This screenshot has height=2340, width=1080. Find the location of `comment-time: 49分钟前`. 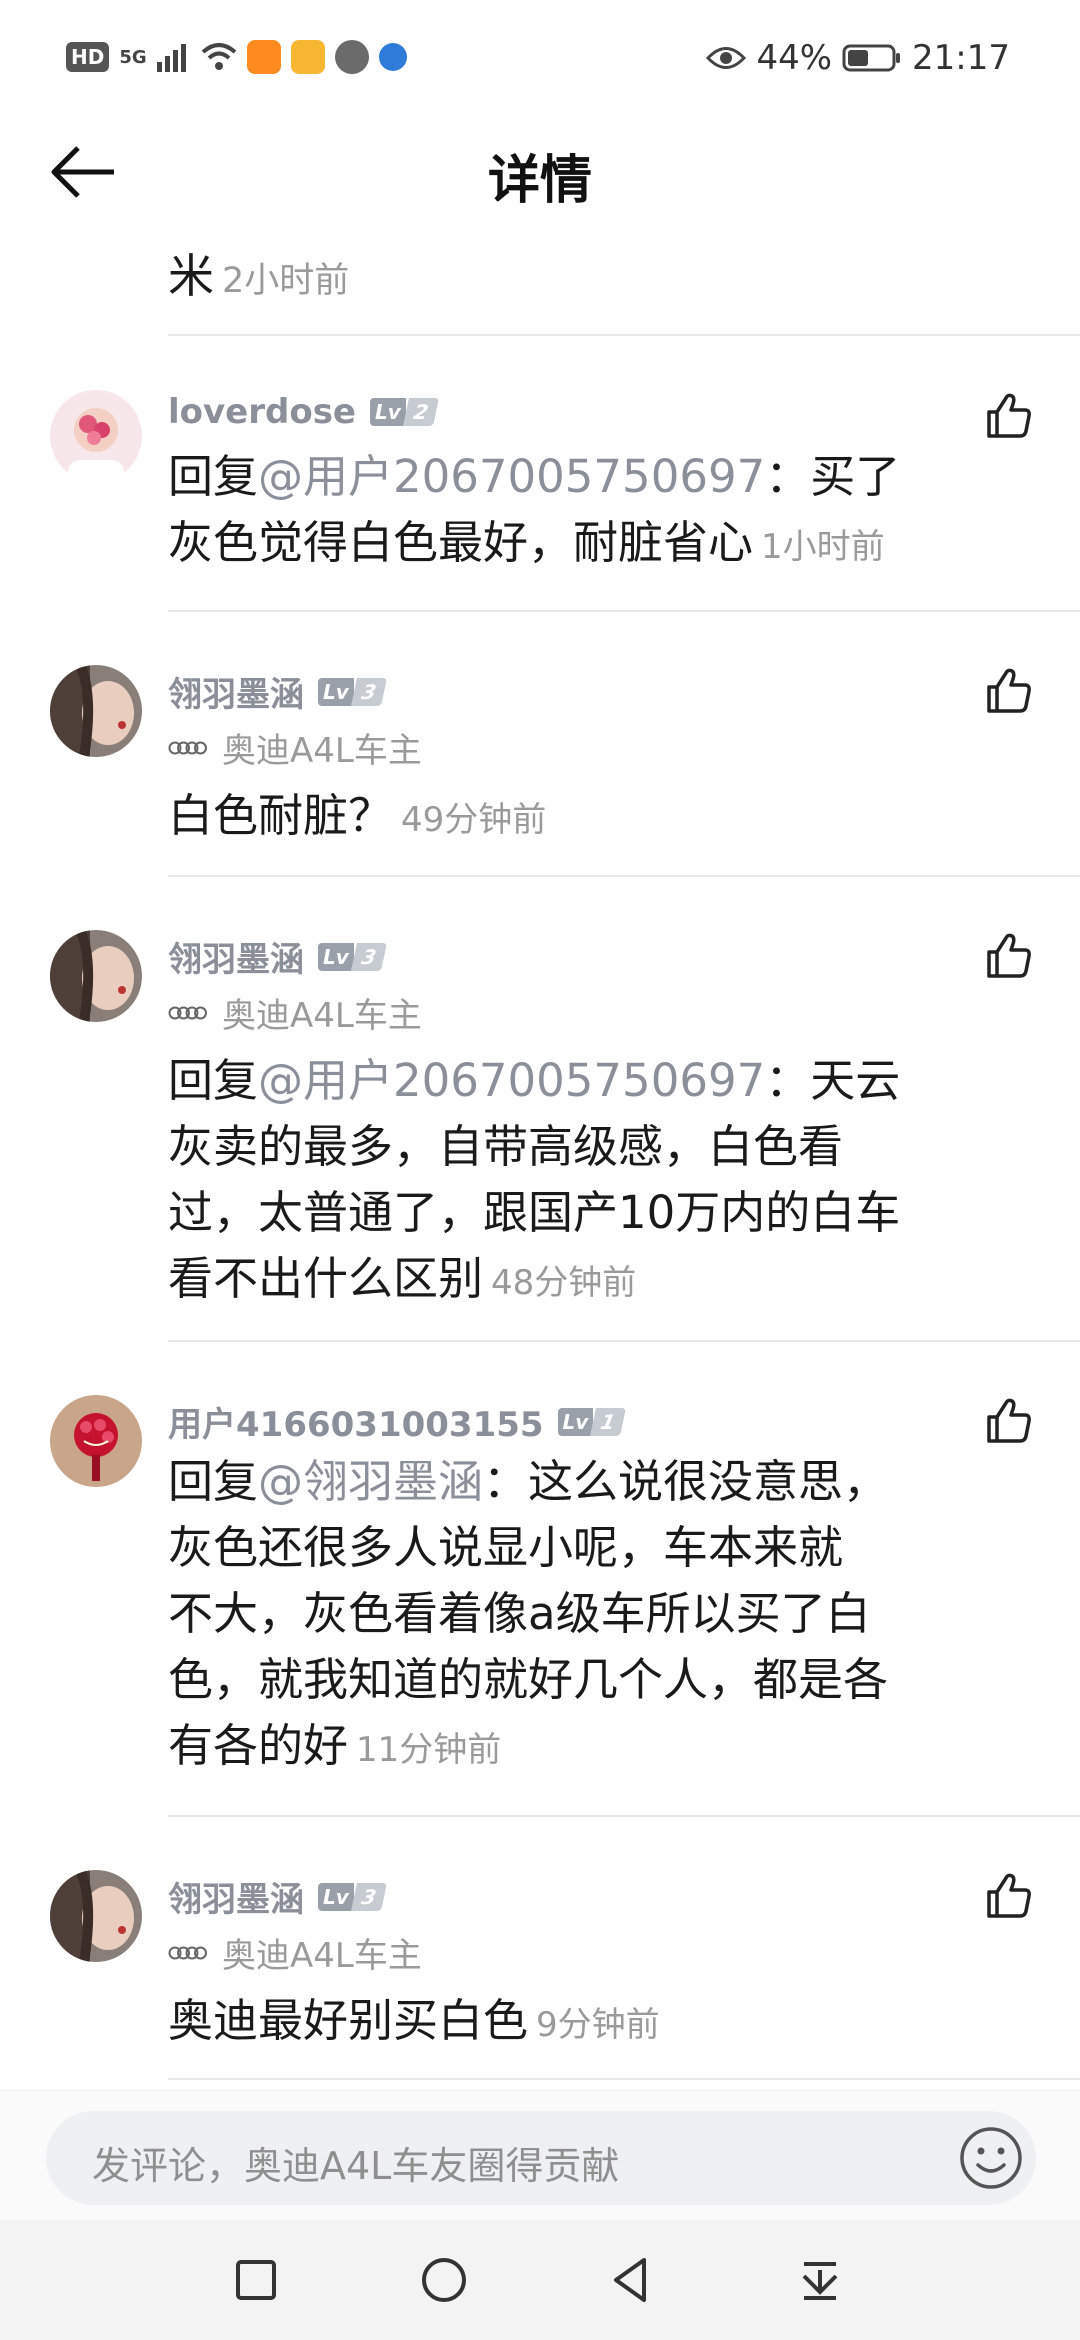

comment-time: 49分钟前 is located at coordinates (474, 820).